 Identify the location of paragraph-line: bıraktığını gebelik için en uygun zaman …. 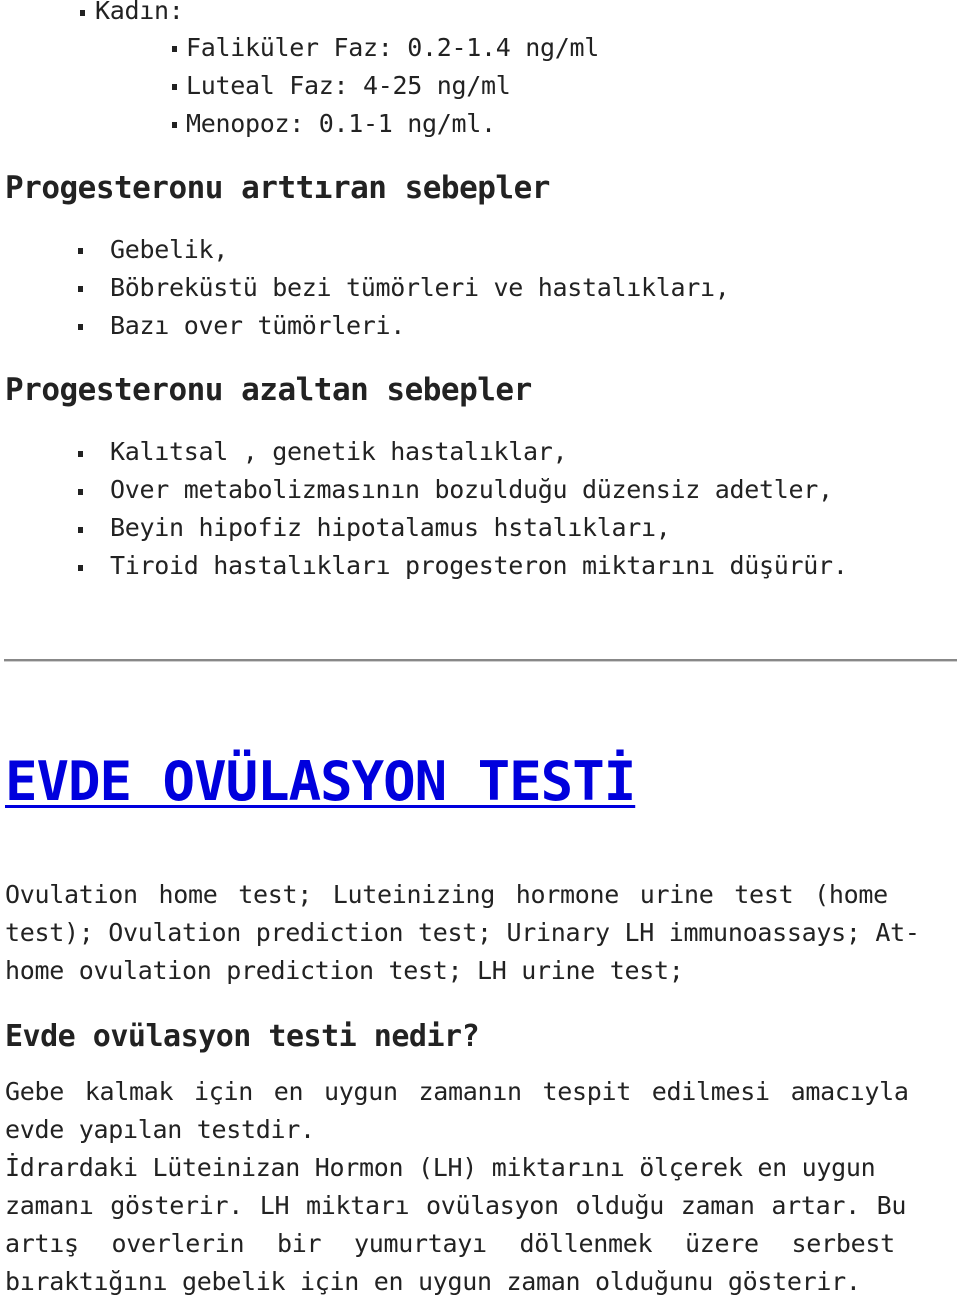
(433, 1281).